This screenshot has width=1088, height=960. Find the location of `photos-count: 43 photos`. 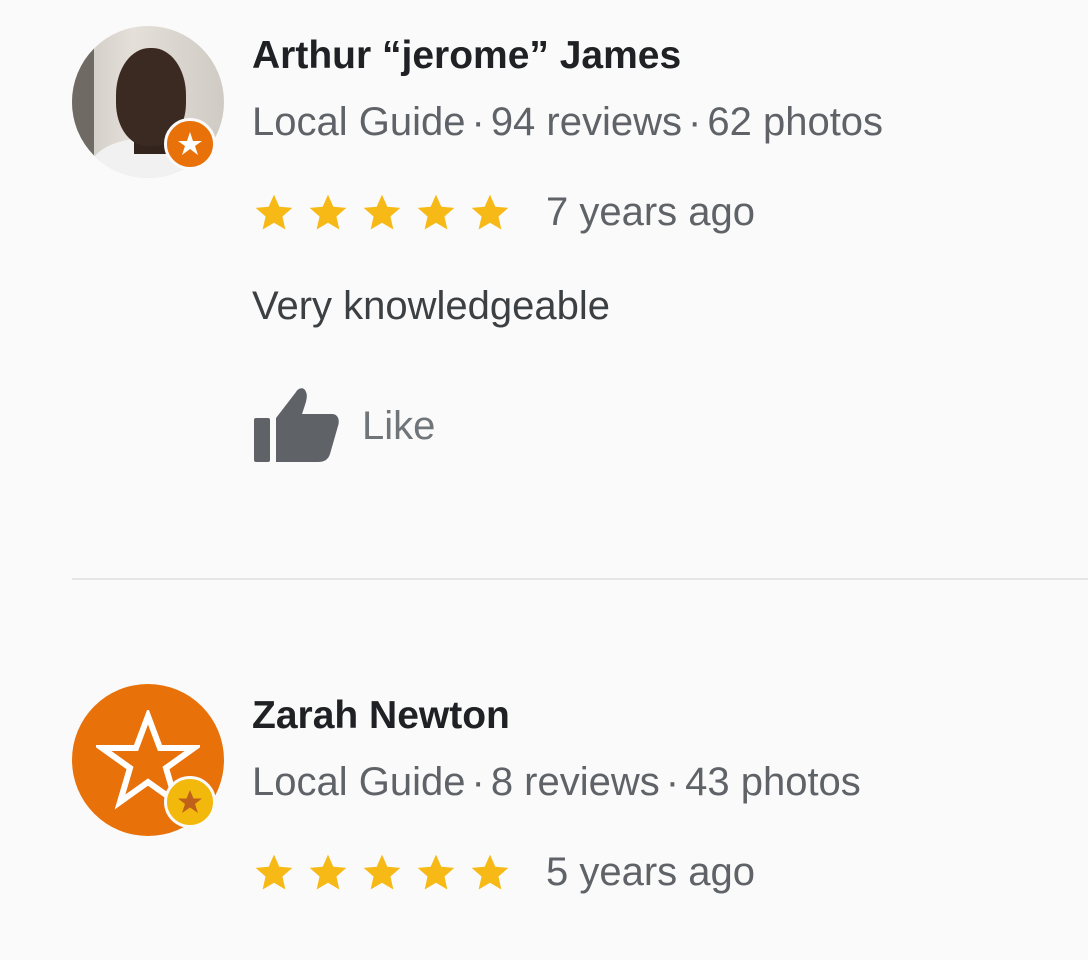

photos-count: 43 photos is located at coordinates (773, 782).